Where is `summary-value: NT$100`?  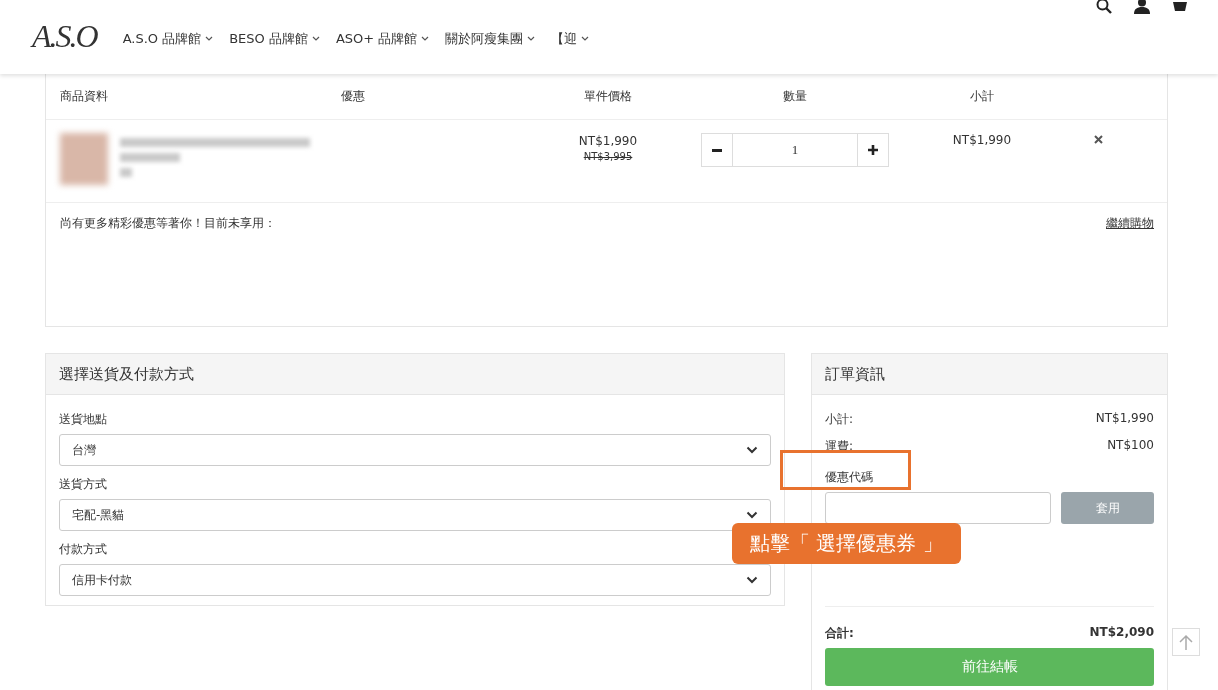 summary-value: NT$100 is located at coordinates (1130, 446).